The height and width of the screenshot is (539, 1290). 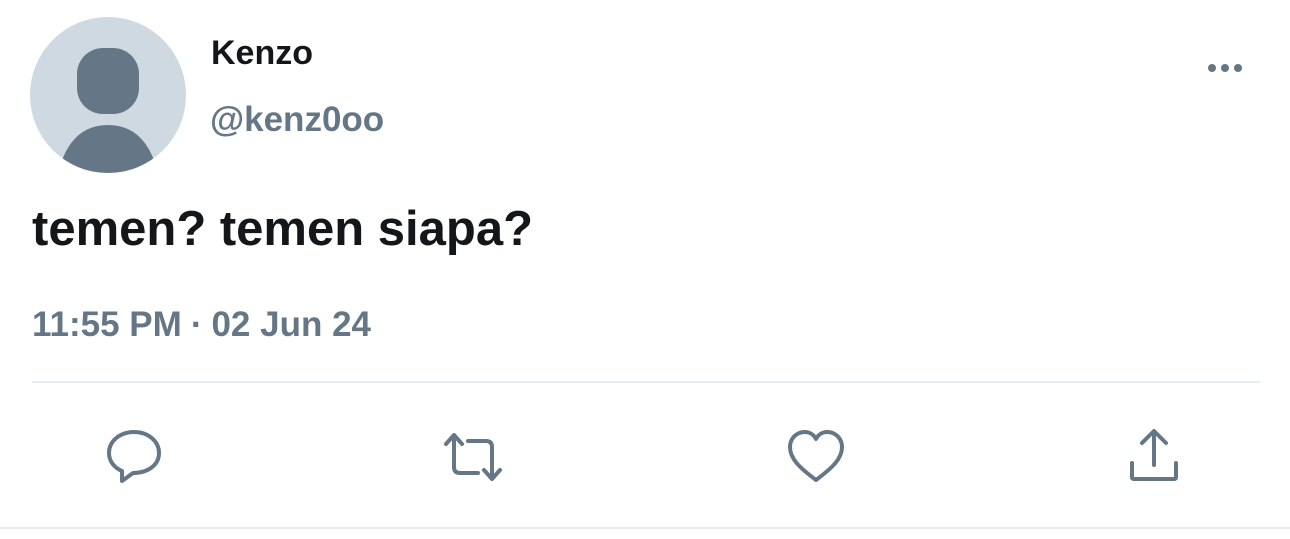 What do you see at coordinates (645, 528) in the screenshot?
I see `tweet-bottom-border` at bounding box center [645, 528].